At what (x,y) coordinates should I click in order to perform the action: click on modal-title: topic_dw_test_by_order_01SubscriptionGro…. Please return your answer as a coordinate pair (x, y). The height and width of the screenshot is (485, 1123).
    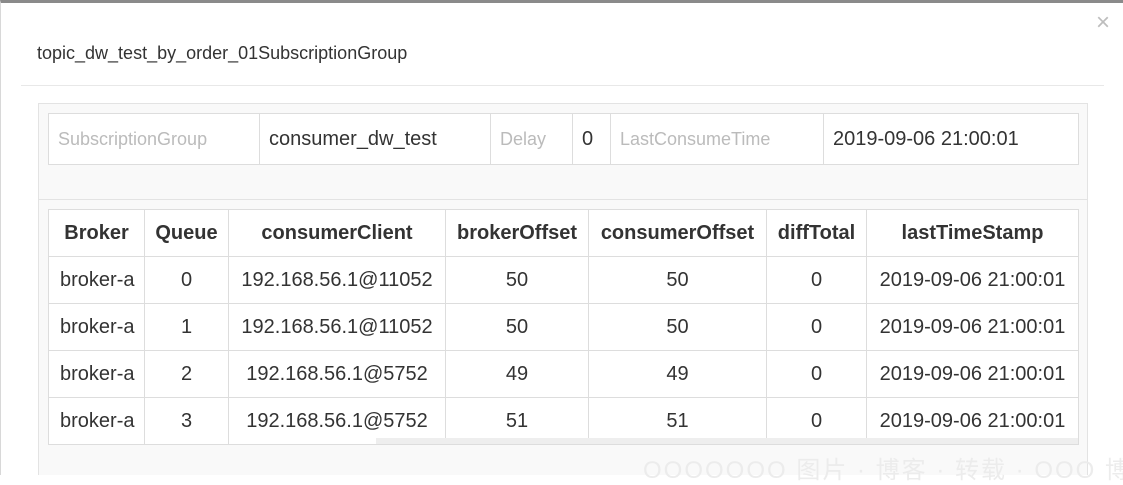
    Looking at the image, I should click on (222, 53).